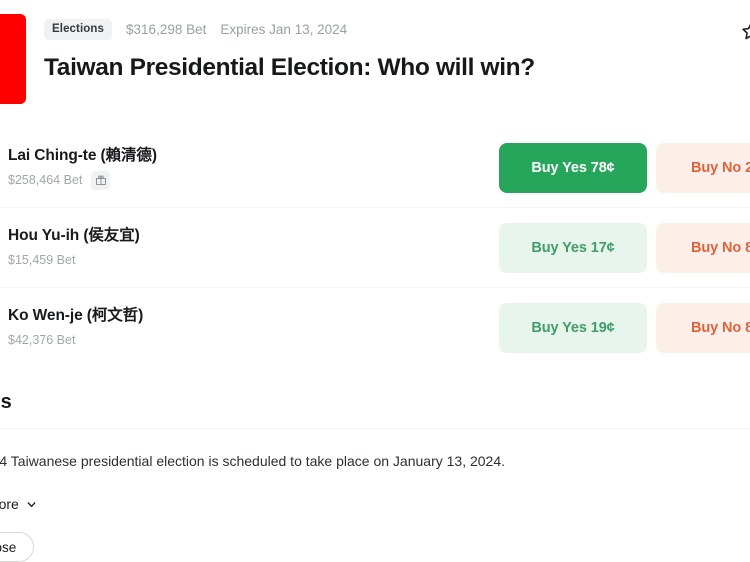  What do you see at coordinates (76, 315) in the screenshot?
I see `outcome-name: Ko Wen-je (柯文哲)` at bounding box center [76, 315].